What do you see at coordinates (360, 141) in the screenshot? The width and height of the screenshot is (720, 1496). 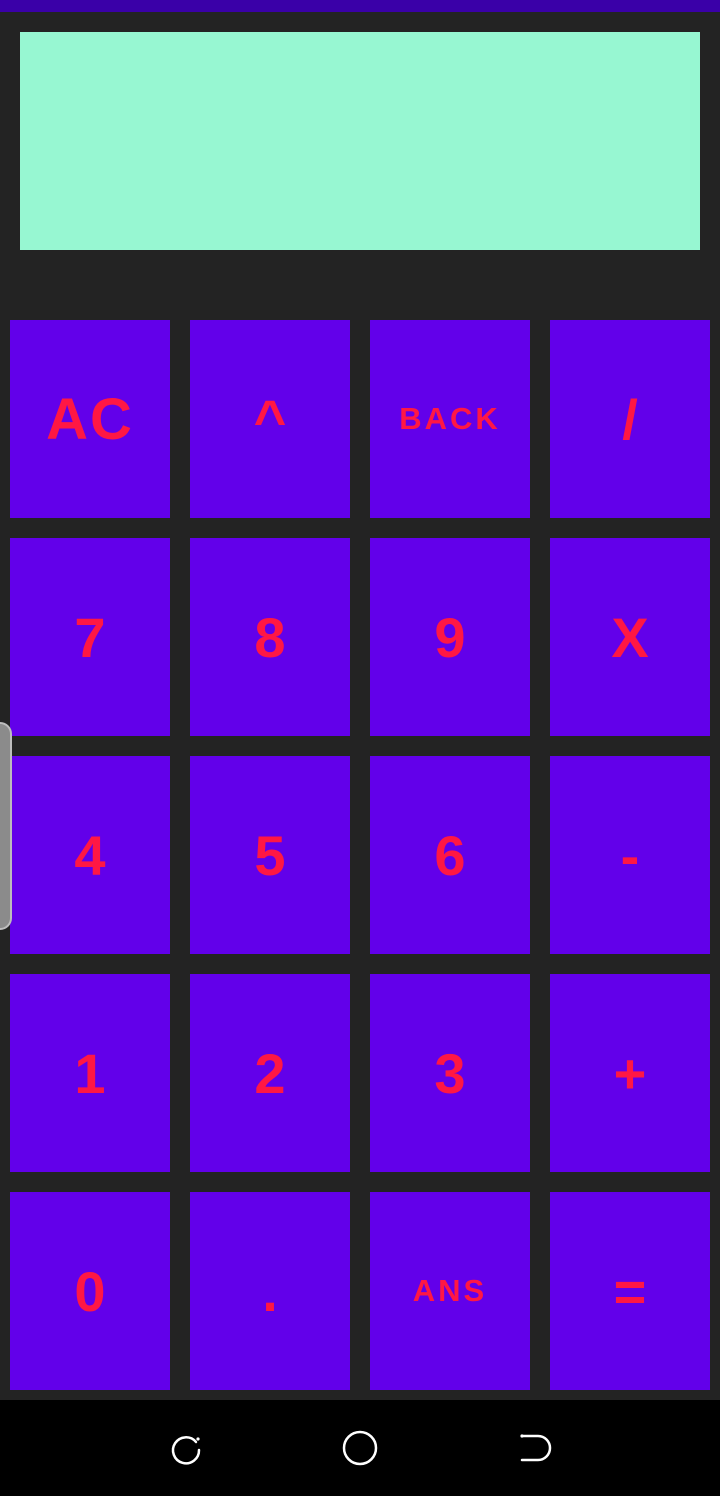 I see `calculator-display` at bounding box center [360, 141].